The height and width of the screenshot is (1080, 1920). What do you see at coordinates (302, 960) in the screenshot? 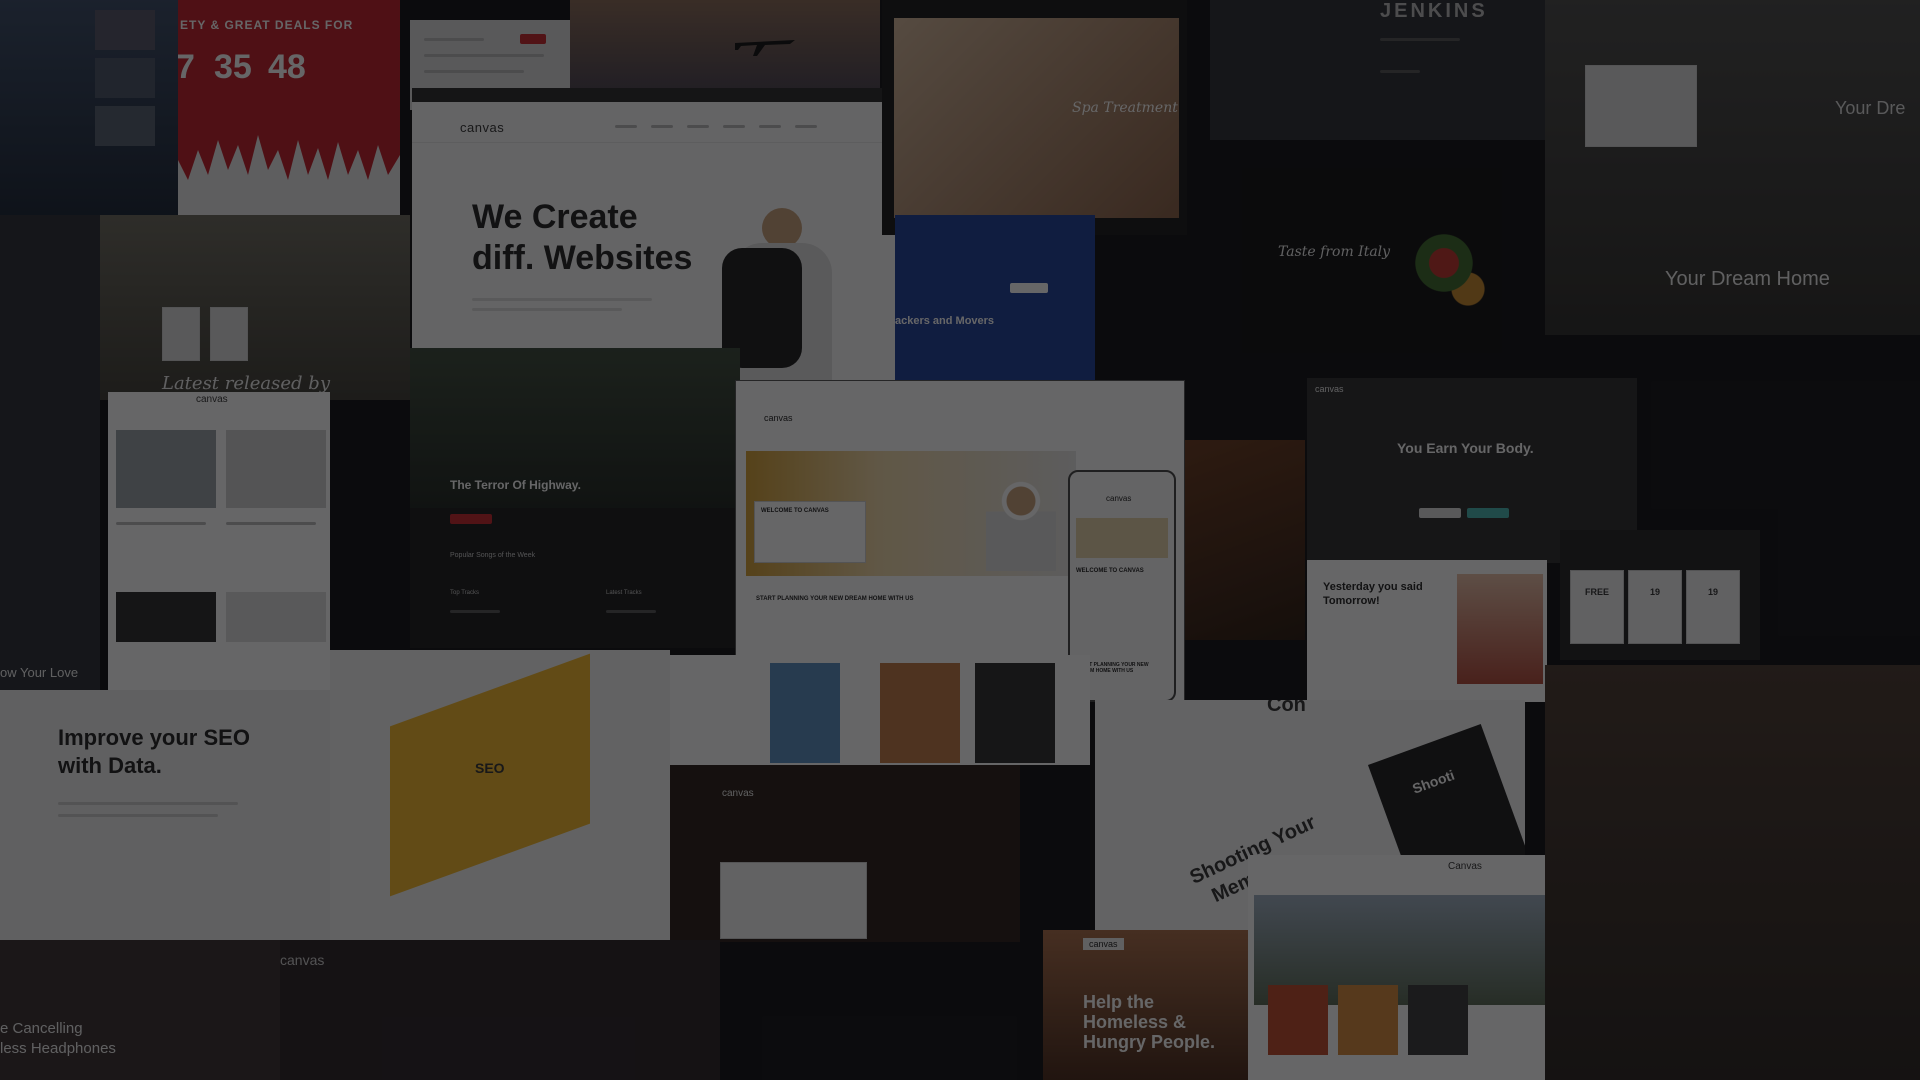
I see `music-bottom-logo: canvas` at bounding box center [302, 960].